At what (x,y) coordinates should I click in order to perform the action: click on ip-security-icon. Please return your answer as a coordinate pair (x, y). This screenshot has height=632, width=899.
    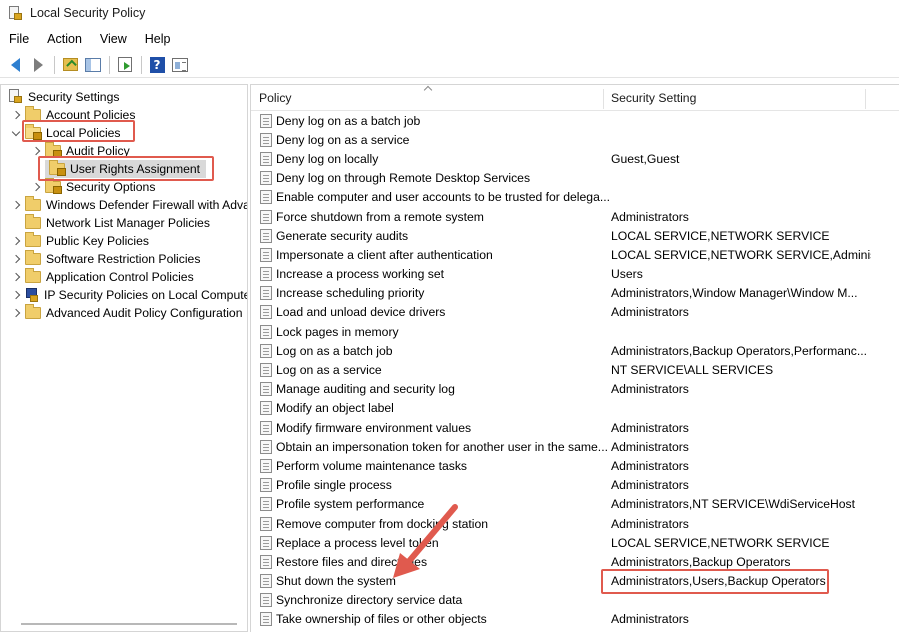
    Looking at the image, I should click on (32, 295).